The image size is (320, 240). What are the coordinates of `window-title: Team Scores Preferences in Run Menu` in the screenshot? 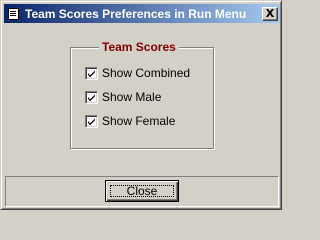 It's located at (136, 13).